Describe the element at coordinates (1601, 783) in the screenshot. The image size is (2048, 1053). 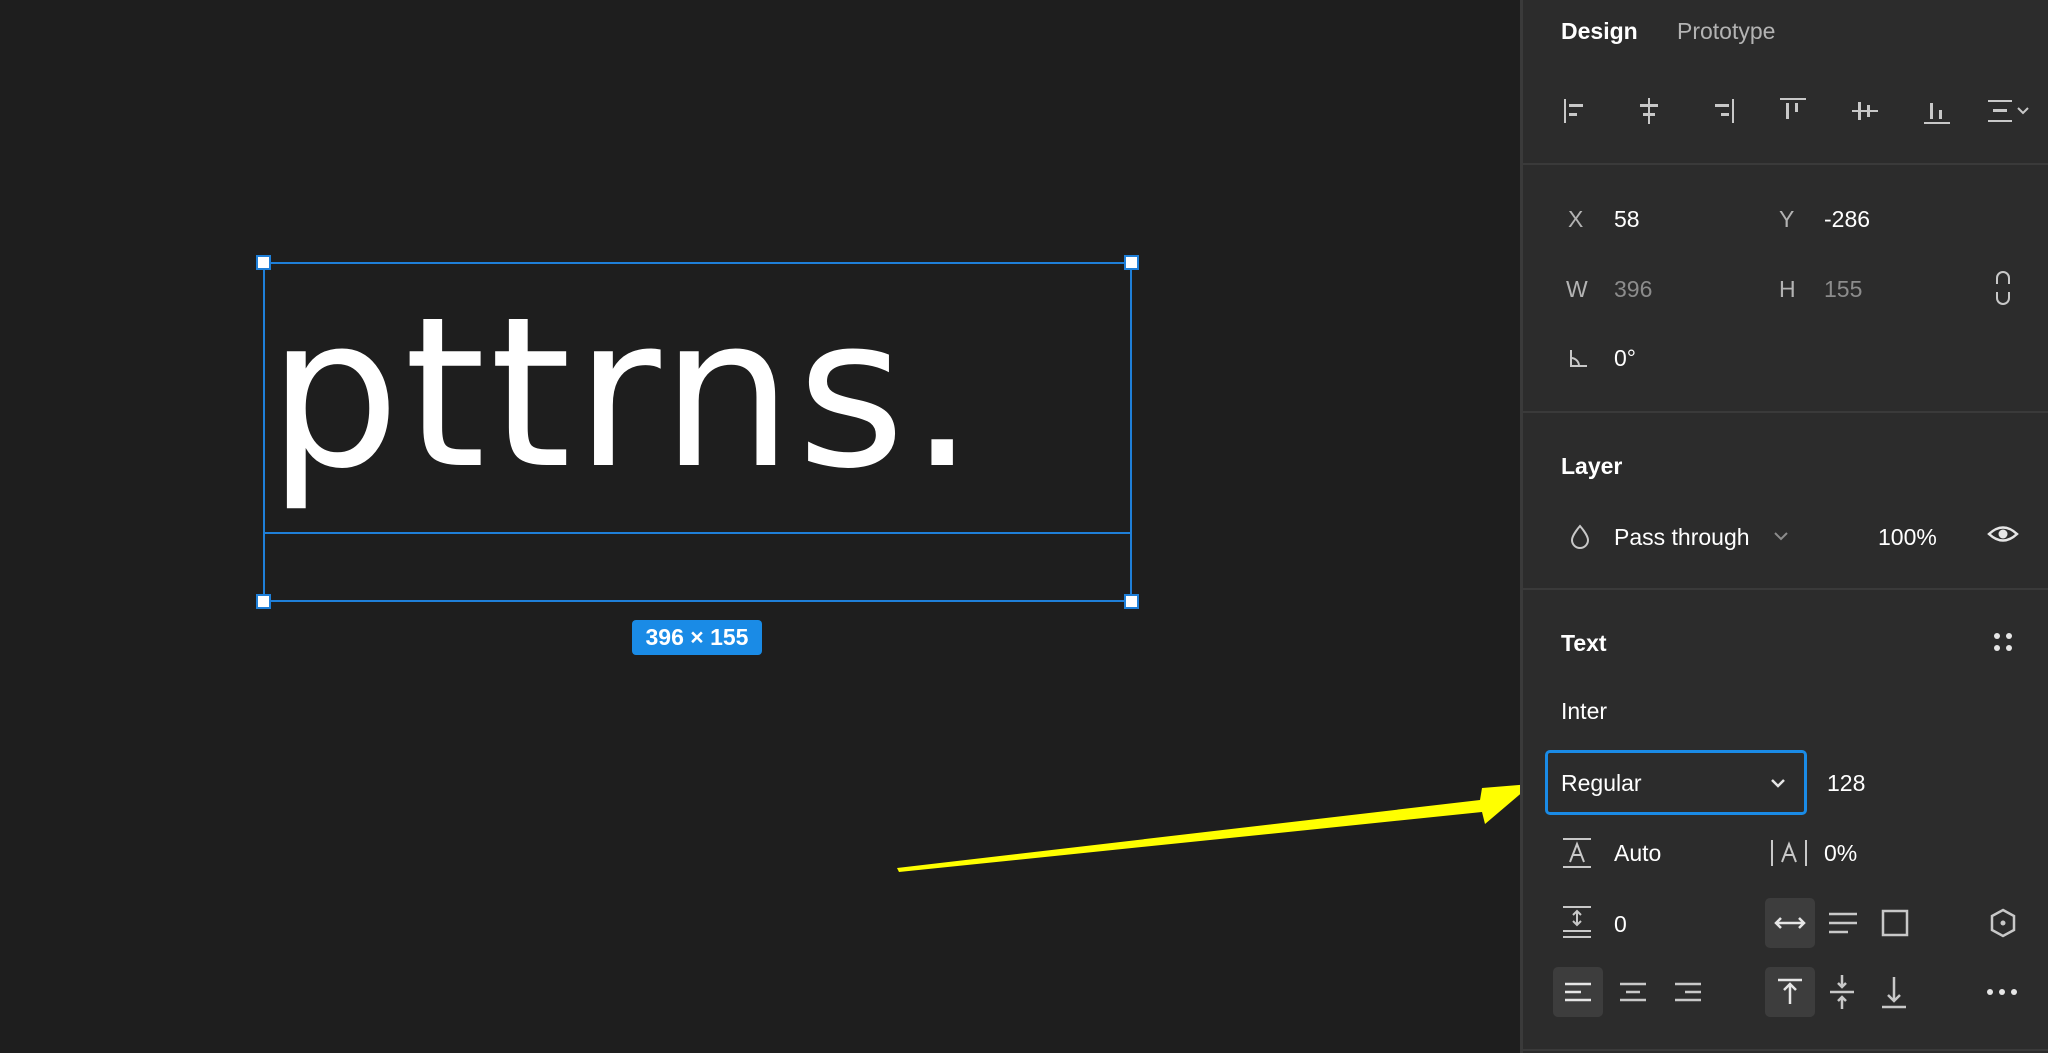
I see `font-style-value: Regular` at that location.